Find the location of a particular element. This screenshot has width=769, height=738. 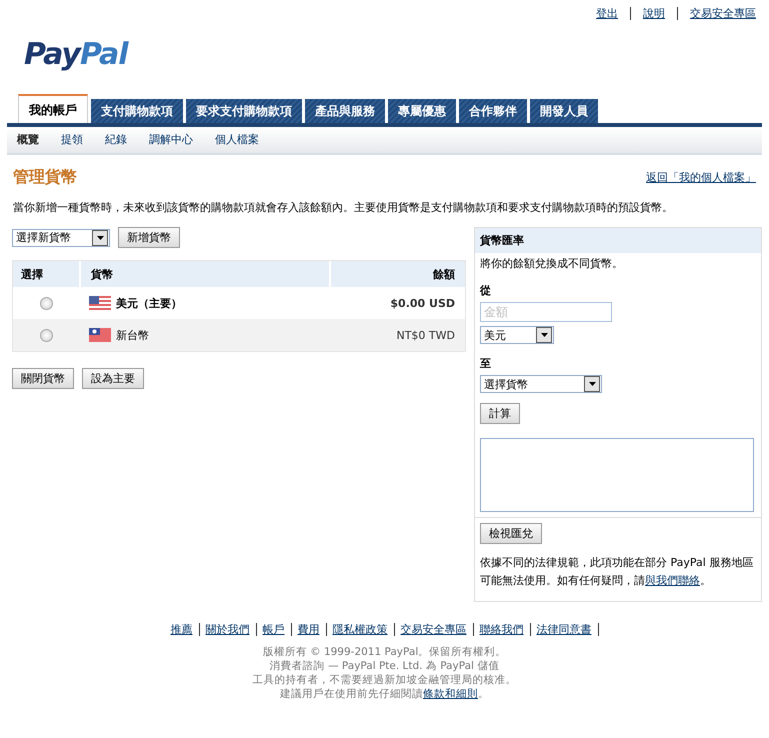

nav-tab: 我的帳戶 is located at coordinates (53, 108).